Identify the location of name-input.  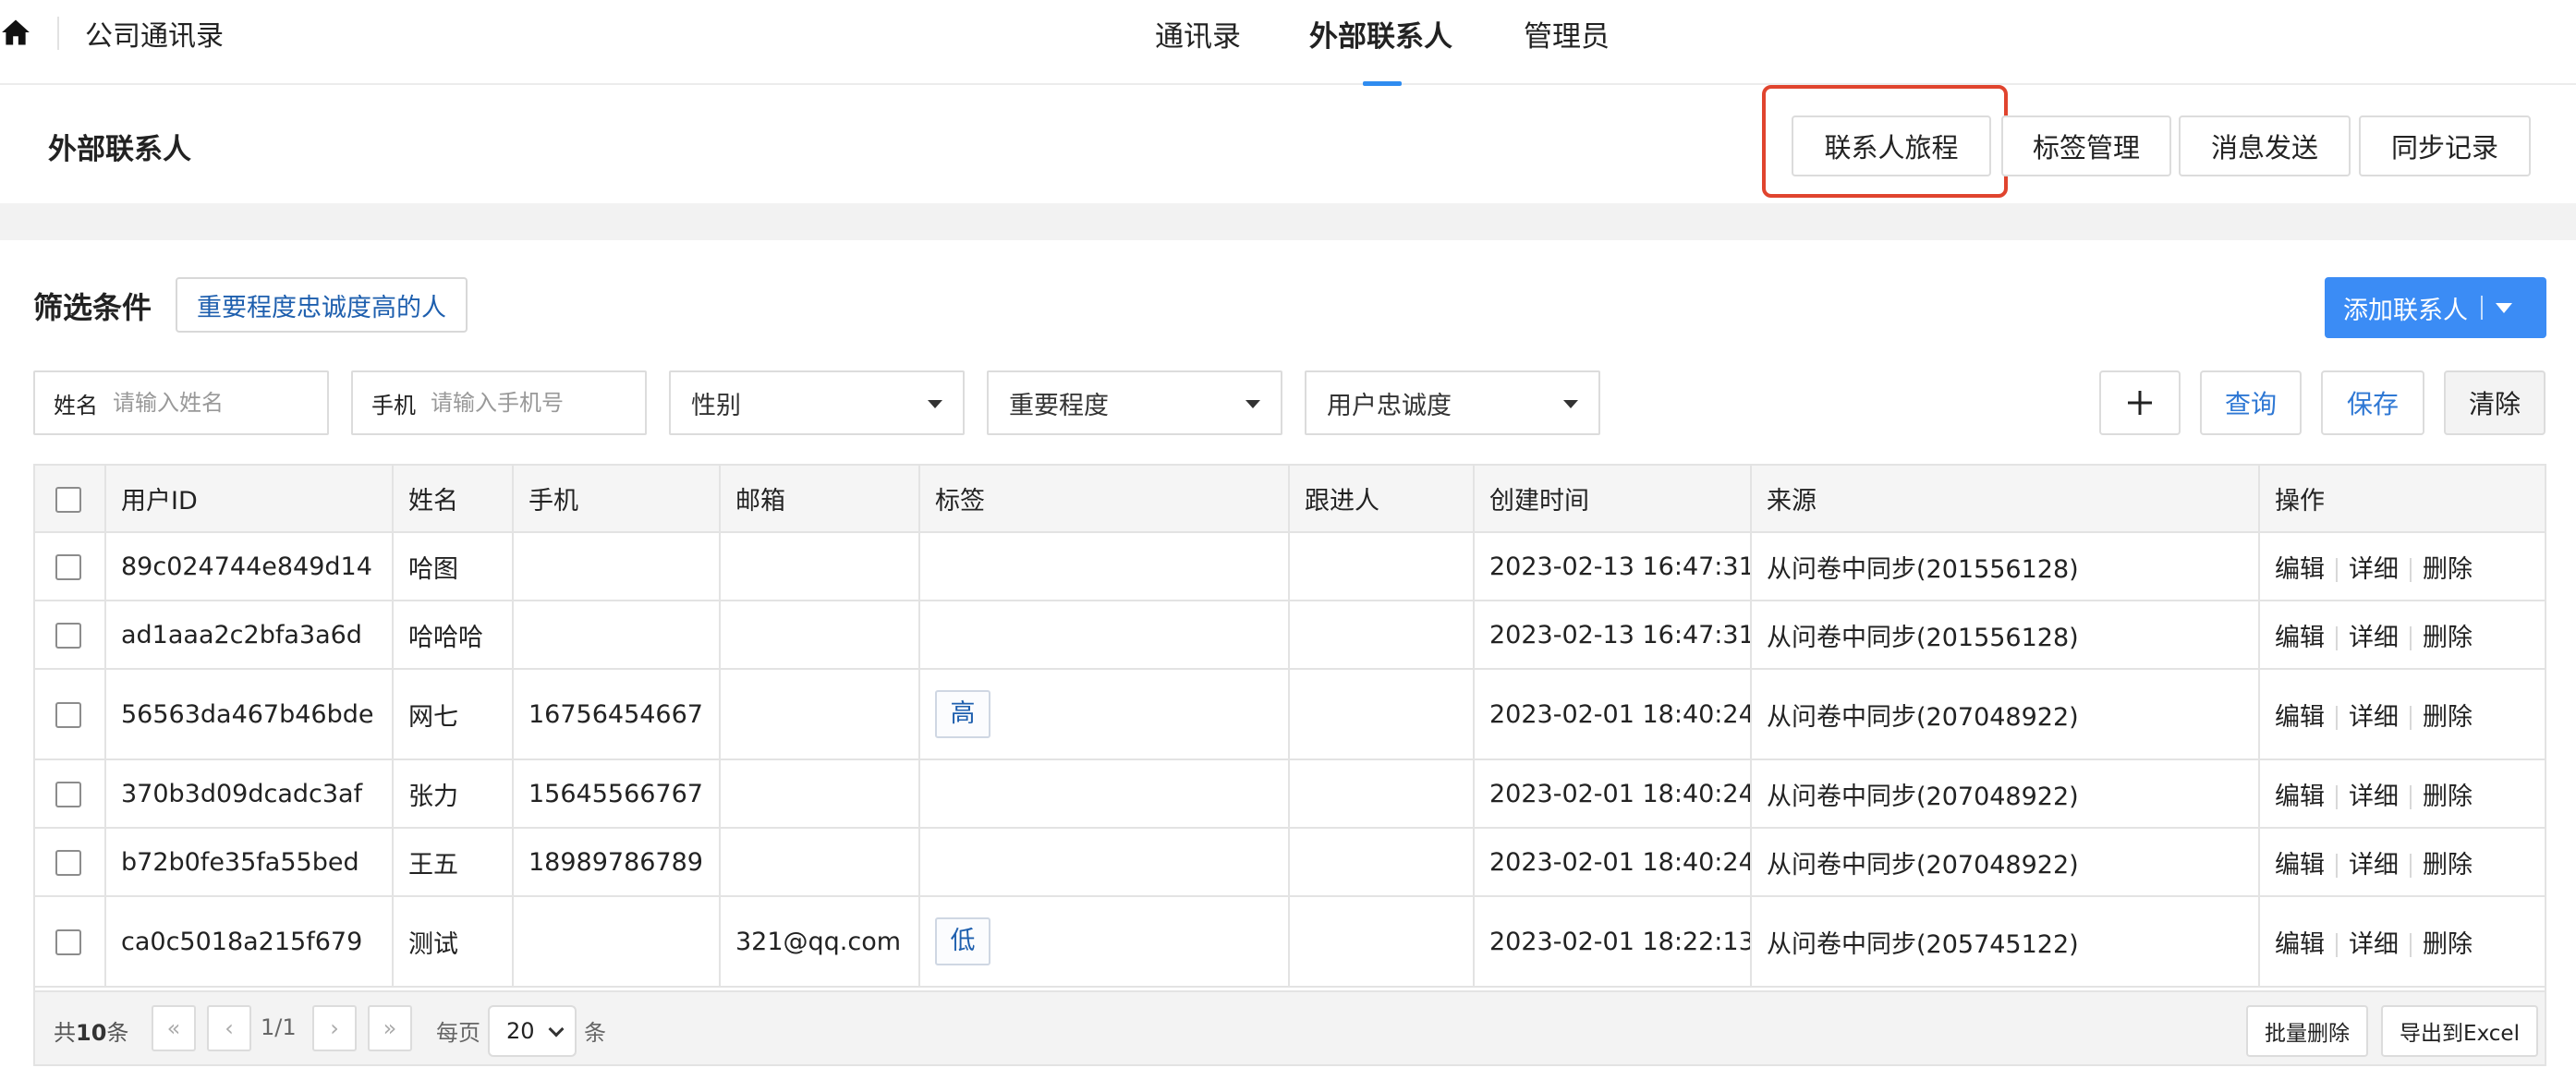
(182, 403).